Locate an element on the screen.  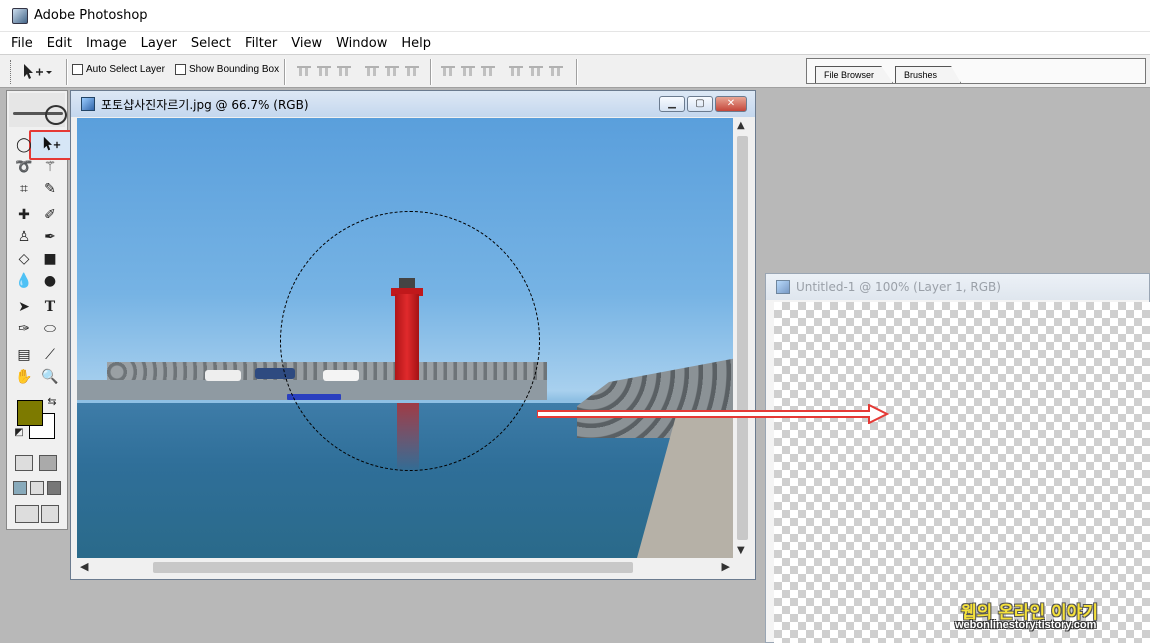
distribute-left-edges-icon is located at coordinates (516, 71).